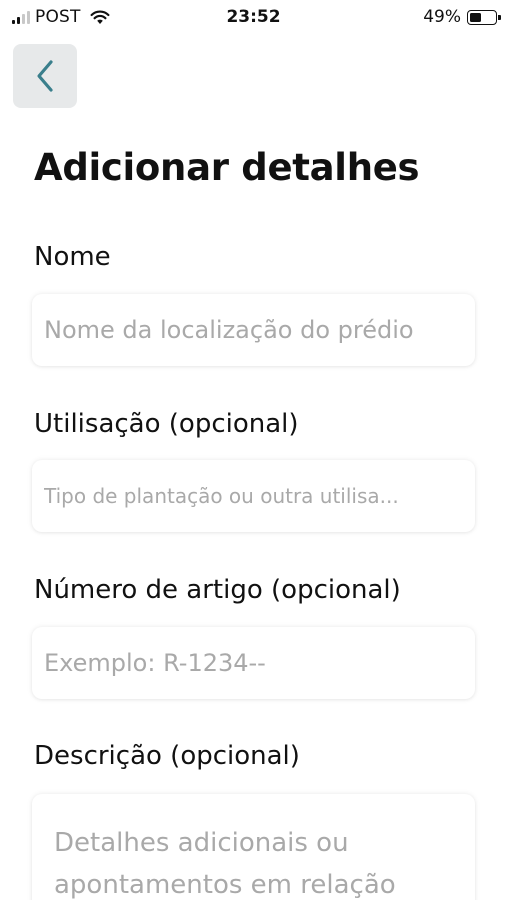  Describe the element at coordinates (227, 167) in the screenshot. I see `page-title: Adicionar detalhes` at that location.